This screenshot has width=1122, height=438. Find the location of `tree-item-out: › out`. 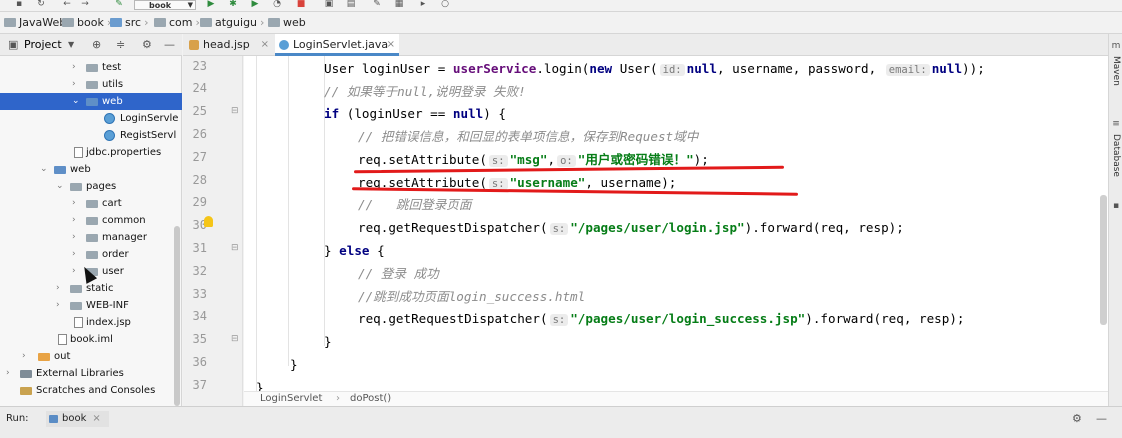

tree-item-out: › out is located at coordinates (91, 356).